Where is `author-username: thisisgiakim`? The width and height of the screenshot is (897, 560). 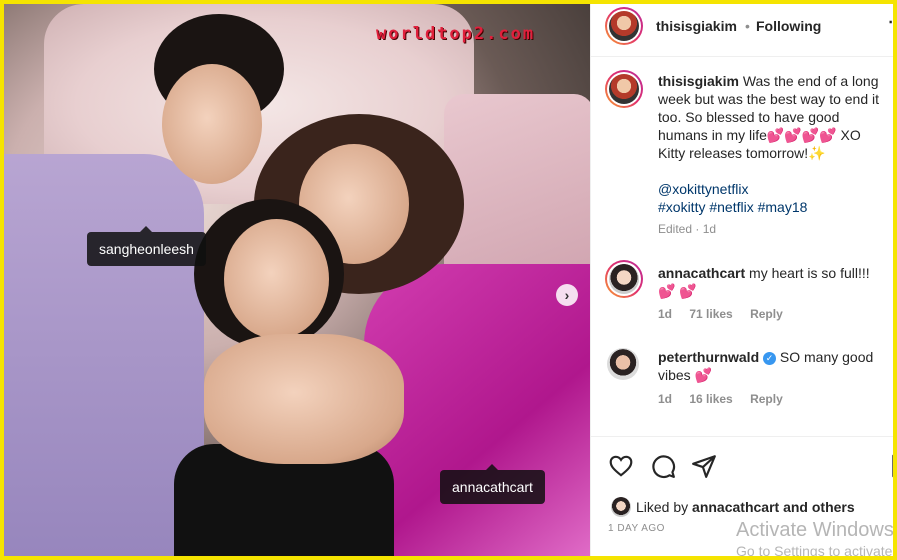
author-username: thisisgiakim is located at coordinates (696, 26).